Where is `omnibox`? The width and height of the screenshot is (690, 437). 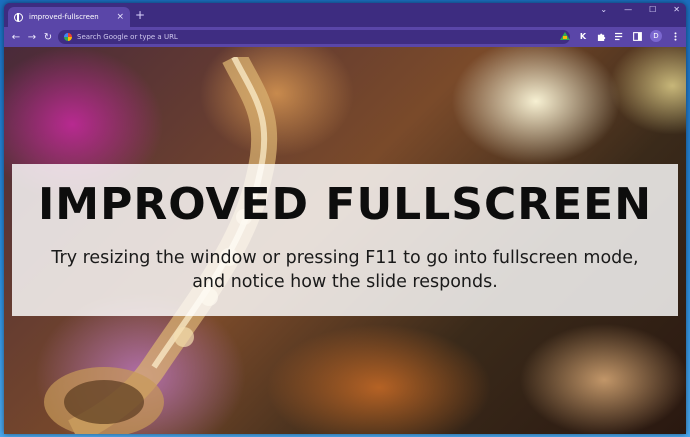 omnibox is located at coordinates (314, 37).